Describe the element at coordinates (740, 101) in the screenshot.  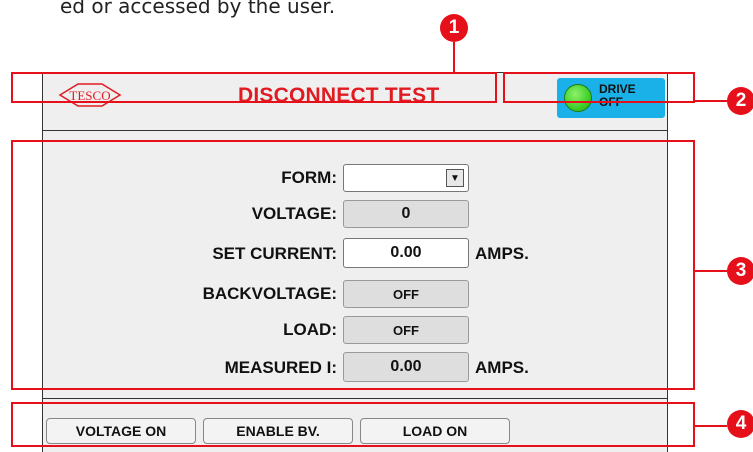
I see `callout-badge-2: 2` at that location.